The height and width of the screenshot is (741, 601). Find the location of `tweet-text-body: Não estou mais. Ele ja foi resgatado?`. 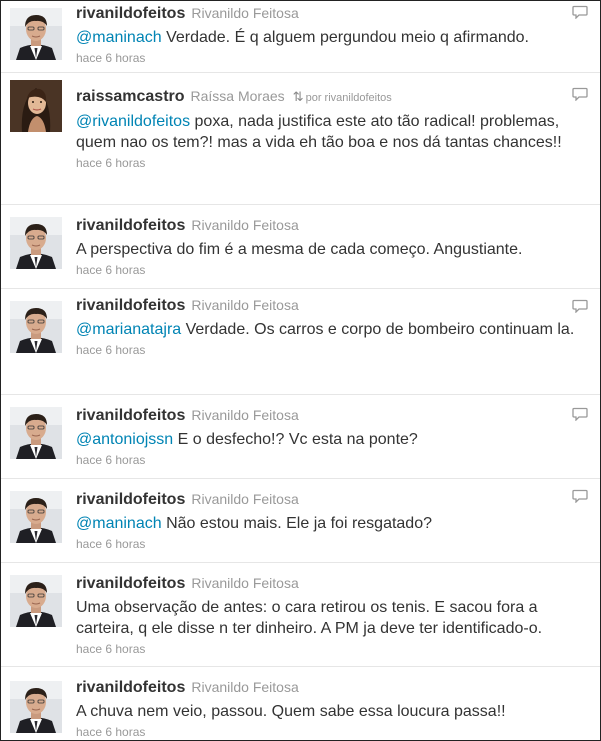

tweet-text-body: Não estou mais. Ele ja foi resgatado? is located at coordinates (296, 523).